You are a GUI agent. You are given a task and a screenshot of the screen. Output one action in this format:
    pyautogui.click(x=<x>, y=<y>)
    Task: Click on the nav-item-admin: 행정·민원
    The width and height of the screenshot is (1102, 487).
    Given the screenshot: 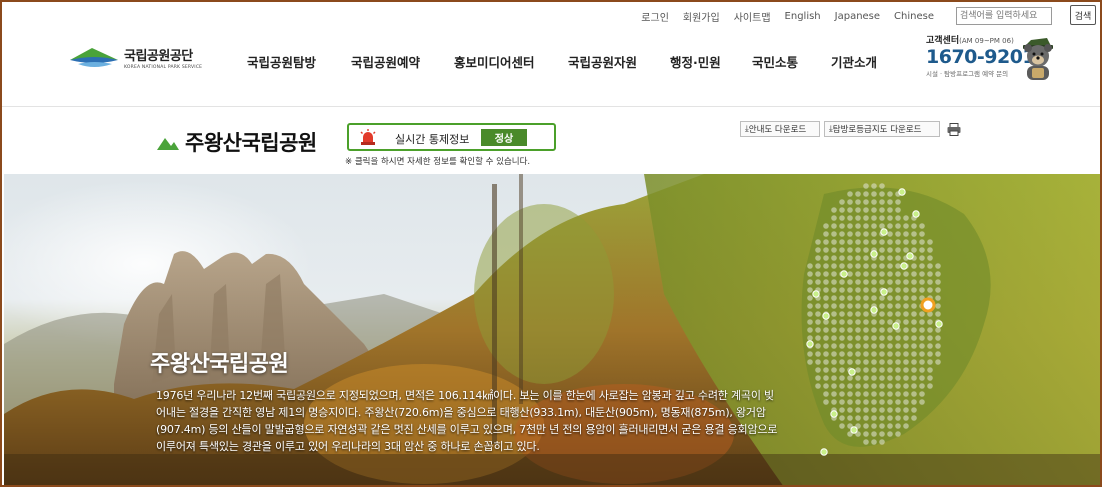 What is the action you would take?
    pyautogui.click(x=711, y=61)
    